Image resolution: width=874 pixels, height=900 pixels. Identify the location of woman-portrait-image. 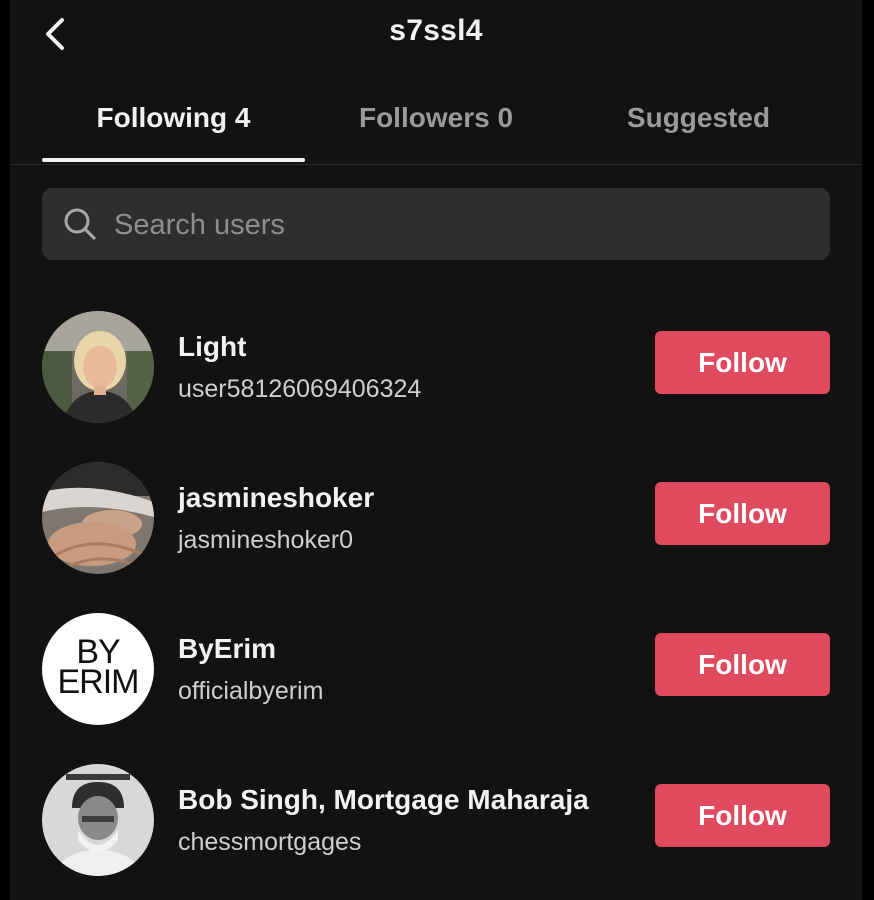
(98, 367).